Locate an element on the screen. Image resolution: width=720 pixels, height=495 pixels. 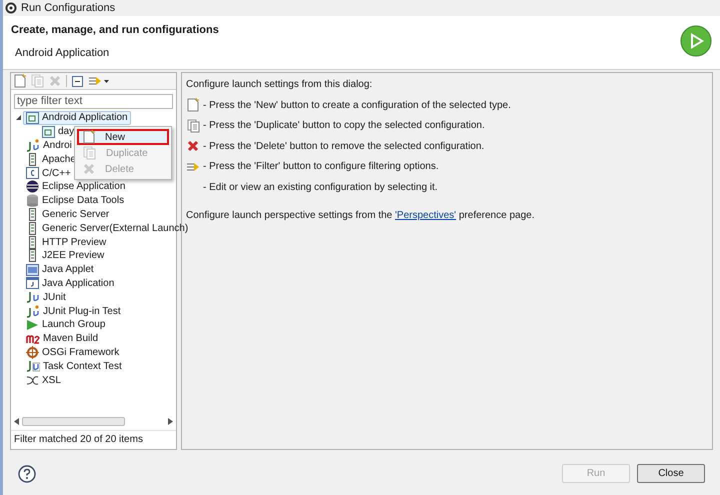
filter-arrows-icon is located at coordinates (193, 166).